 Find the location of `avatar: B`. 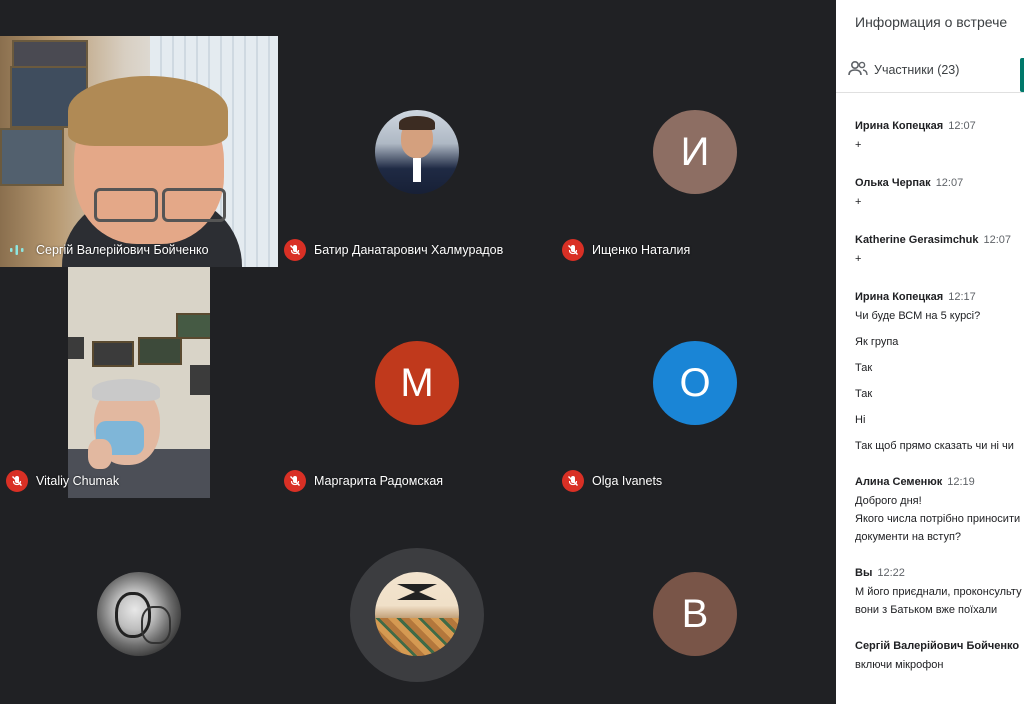

avatar: B is located at coordinates (695, 614).